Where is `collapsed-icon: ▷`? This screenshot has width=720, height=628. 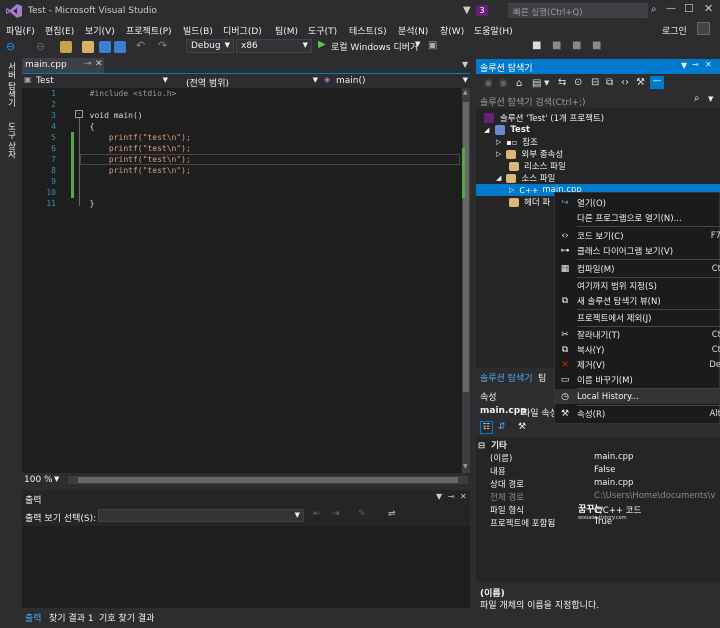
collapsed-icon: ▷ is located at coordinates (498, 142).